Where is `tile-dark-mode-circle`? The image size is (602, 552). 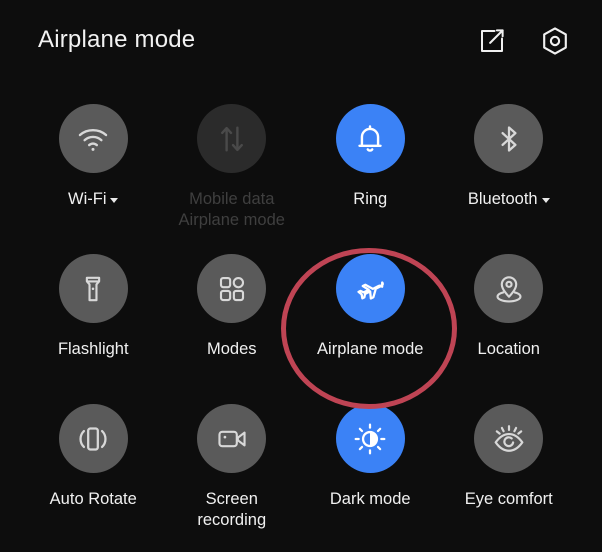 tile-dark-mode-circle is located at coordinates (370, 438).